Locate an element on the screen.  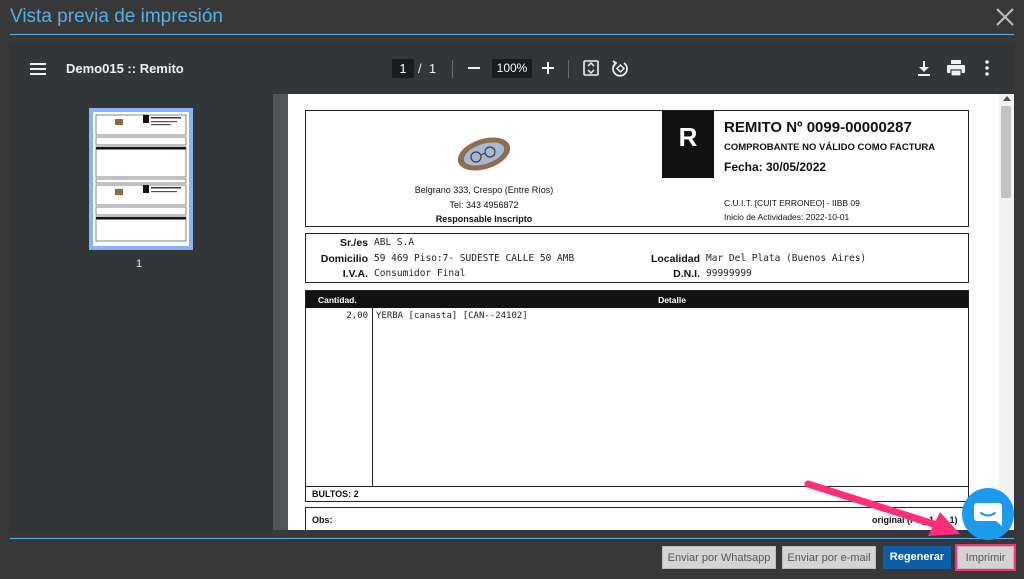
zoom-in-icon is located at coordinates (548, 68).